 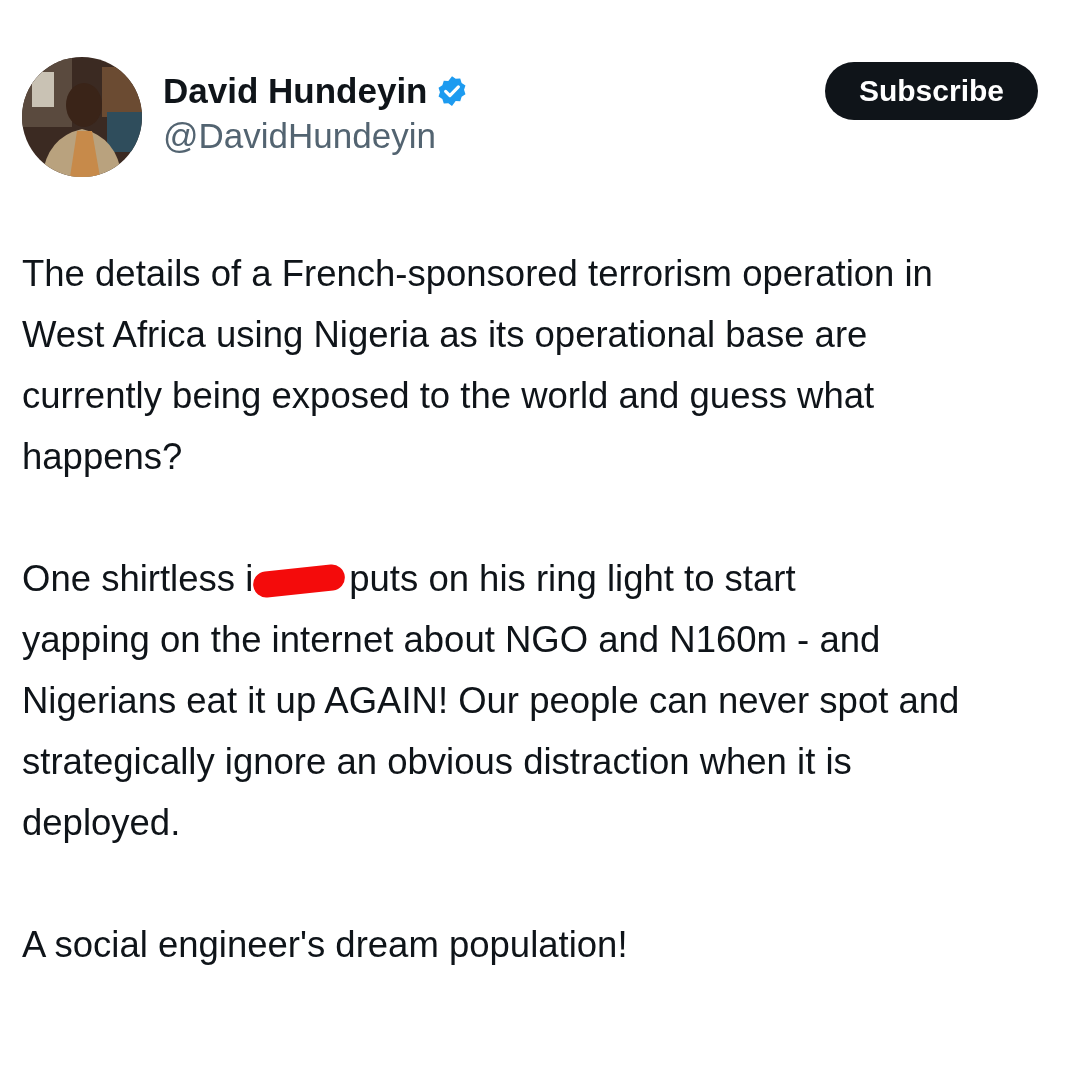 What do you see at coordinates (138, 579) in the screenshot?
I see `tweet-text: One shirtless i` at bounding box center [138, 579].